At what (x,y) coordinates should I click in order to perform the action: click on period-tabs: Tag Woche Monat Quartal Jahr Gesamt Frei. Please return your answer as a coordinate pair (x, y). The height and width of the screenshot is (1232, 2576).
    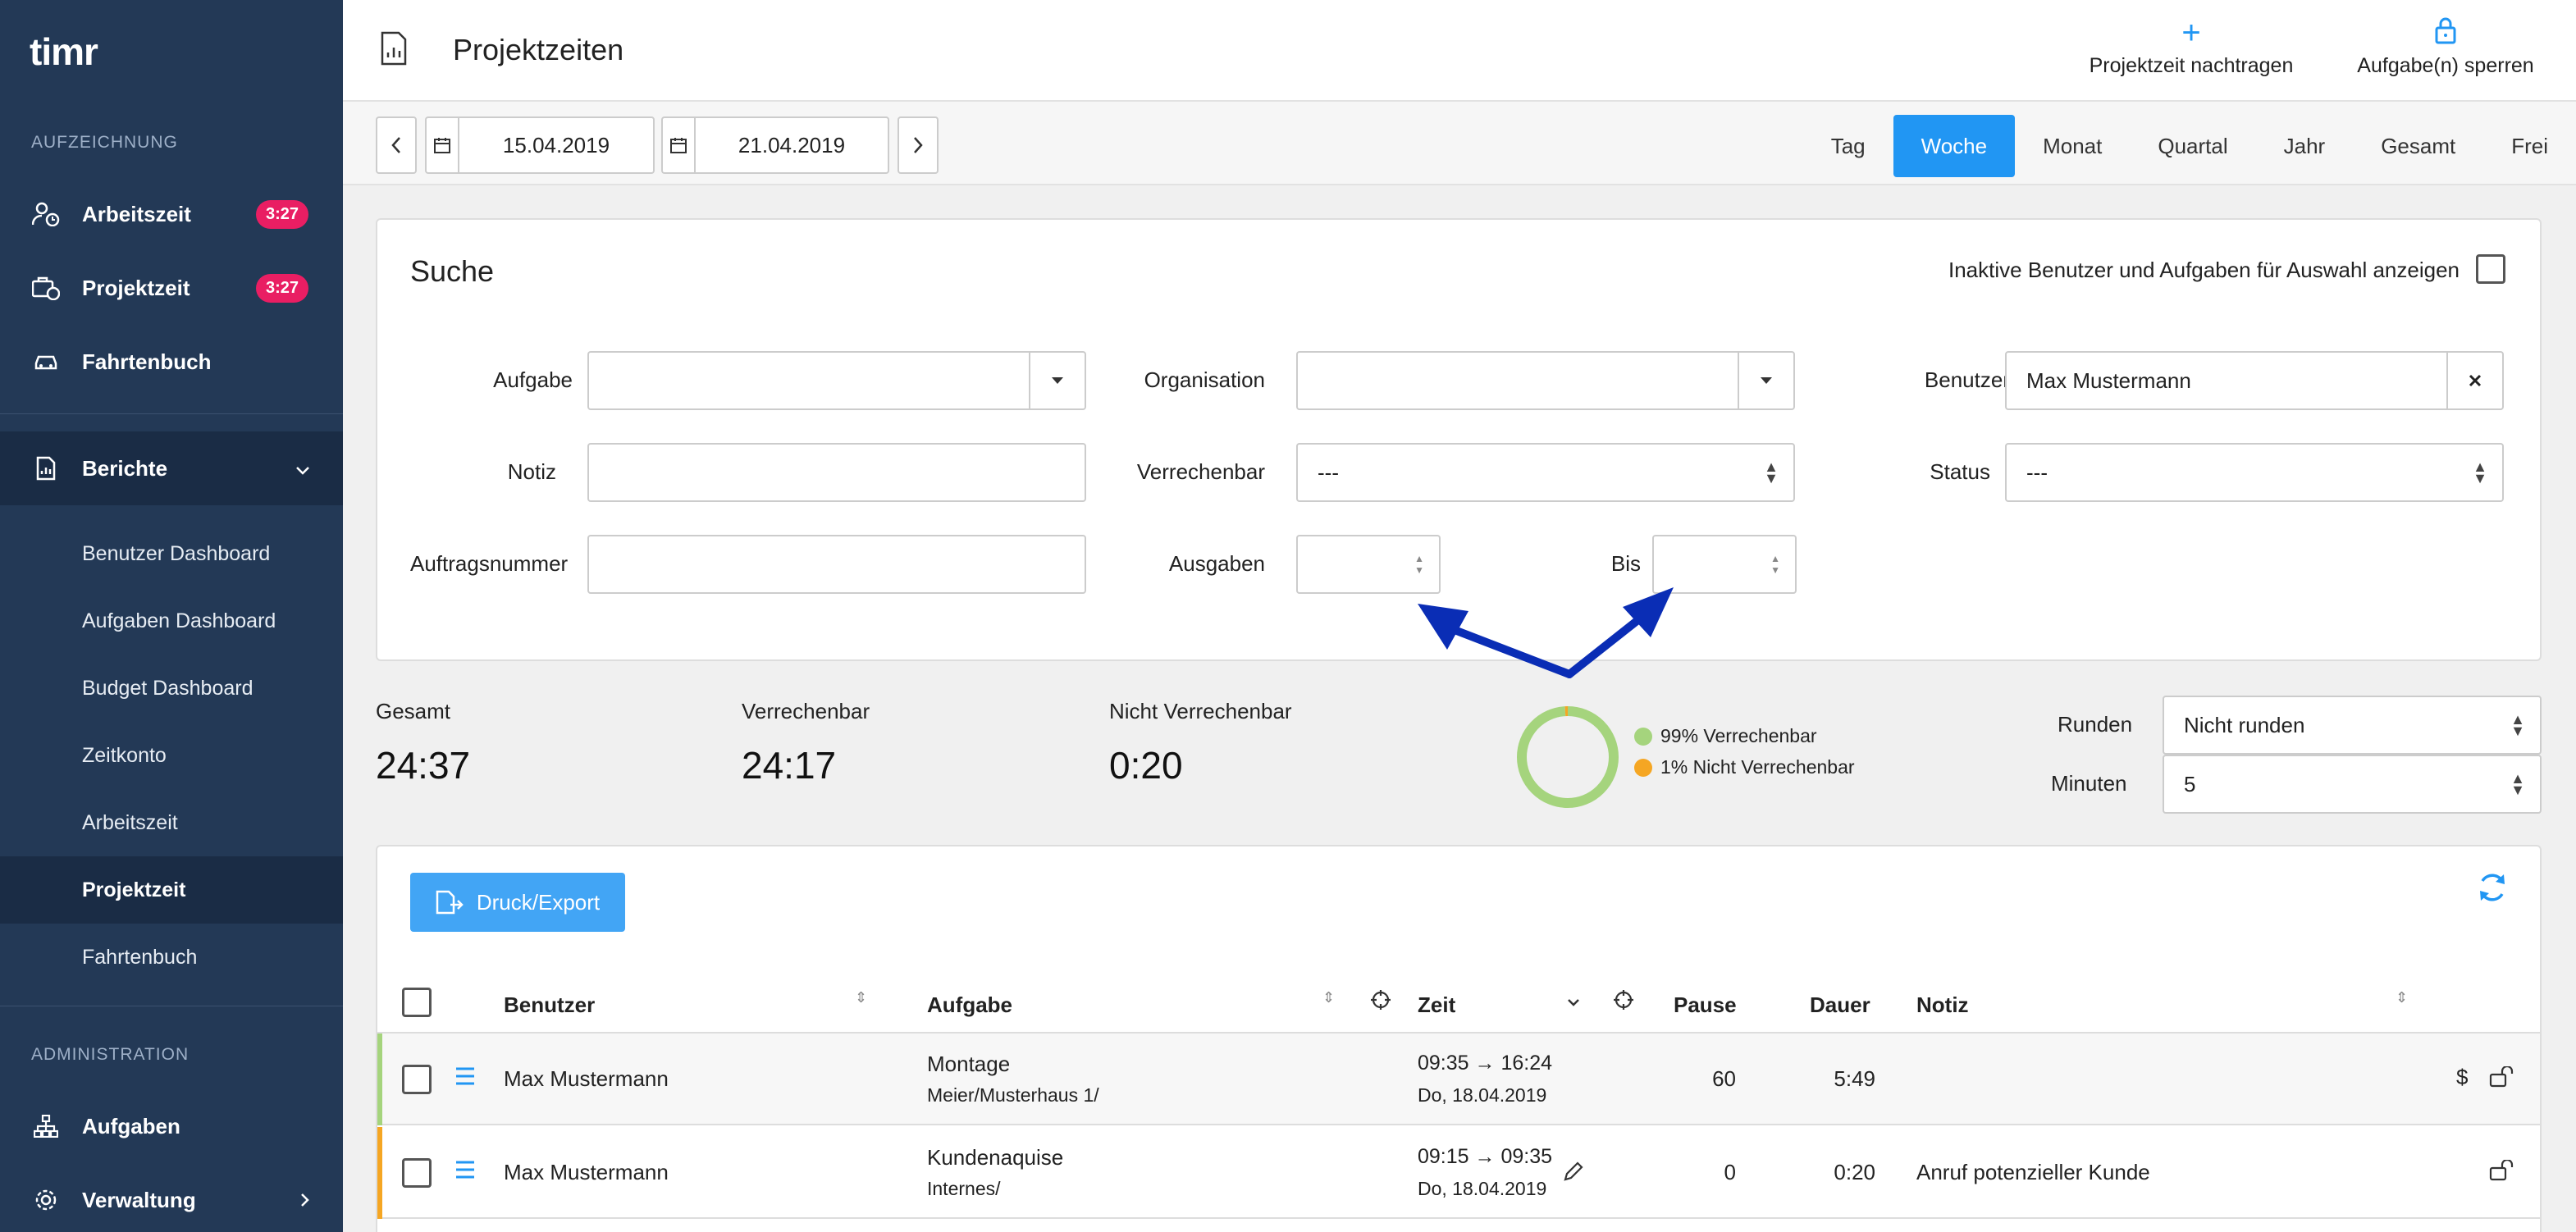
    Looking at the image, I should click on (2189, 146).